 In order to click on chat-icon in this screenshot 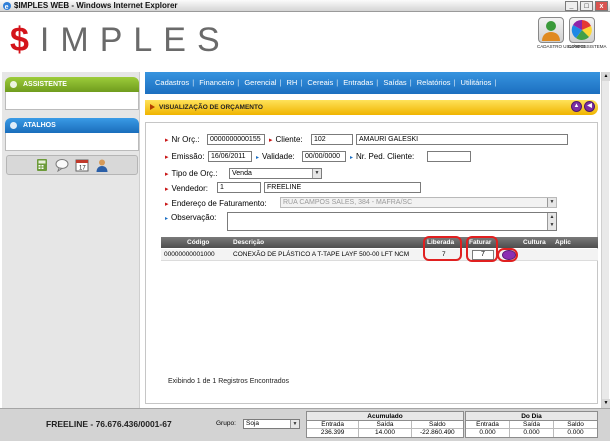, I will do `click(62, 165)`.